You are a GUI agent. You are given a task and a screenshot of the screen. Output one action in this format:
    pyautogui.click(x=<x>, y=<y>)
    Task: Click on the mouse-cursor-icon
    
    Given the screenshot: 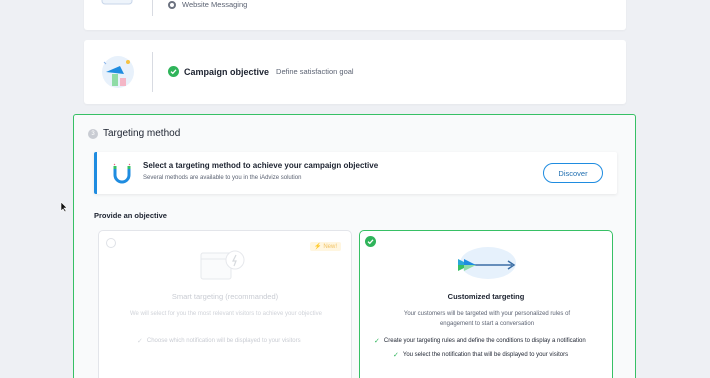 What is the action you would take?
    pyautogui.click(x=64, y=207)
    